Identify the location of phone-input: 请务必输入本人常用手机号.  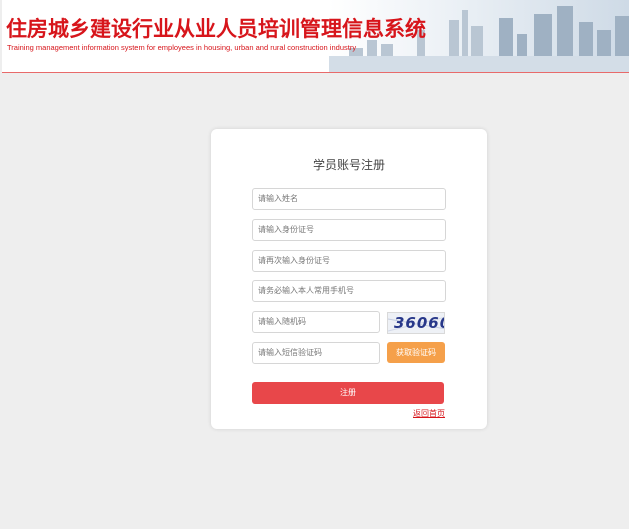
(349, 291).